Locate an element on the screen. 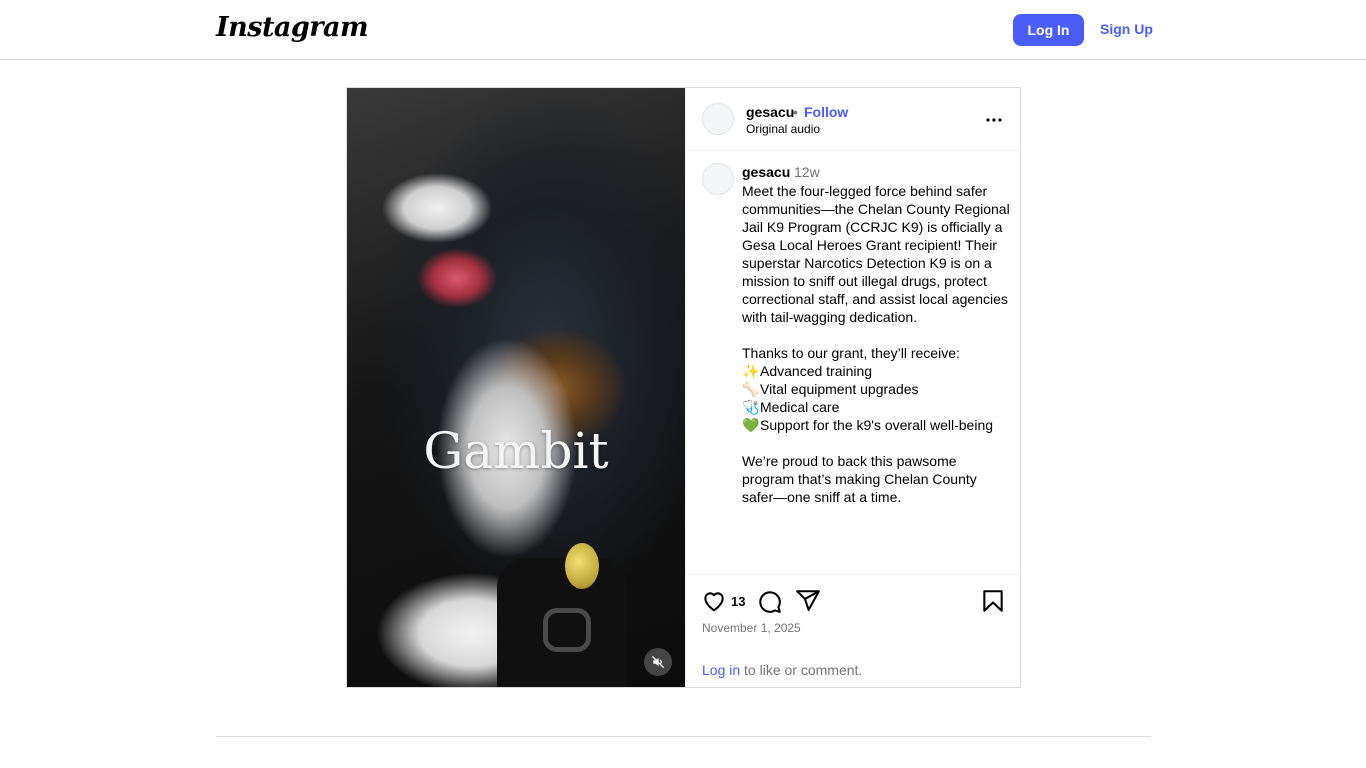  post-author-username: gesacu is located at coordinates (770, 112).